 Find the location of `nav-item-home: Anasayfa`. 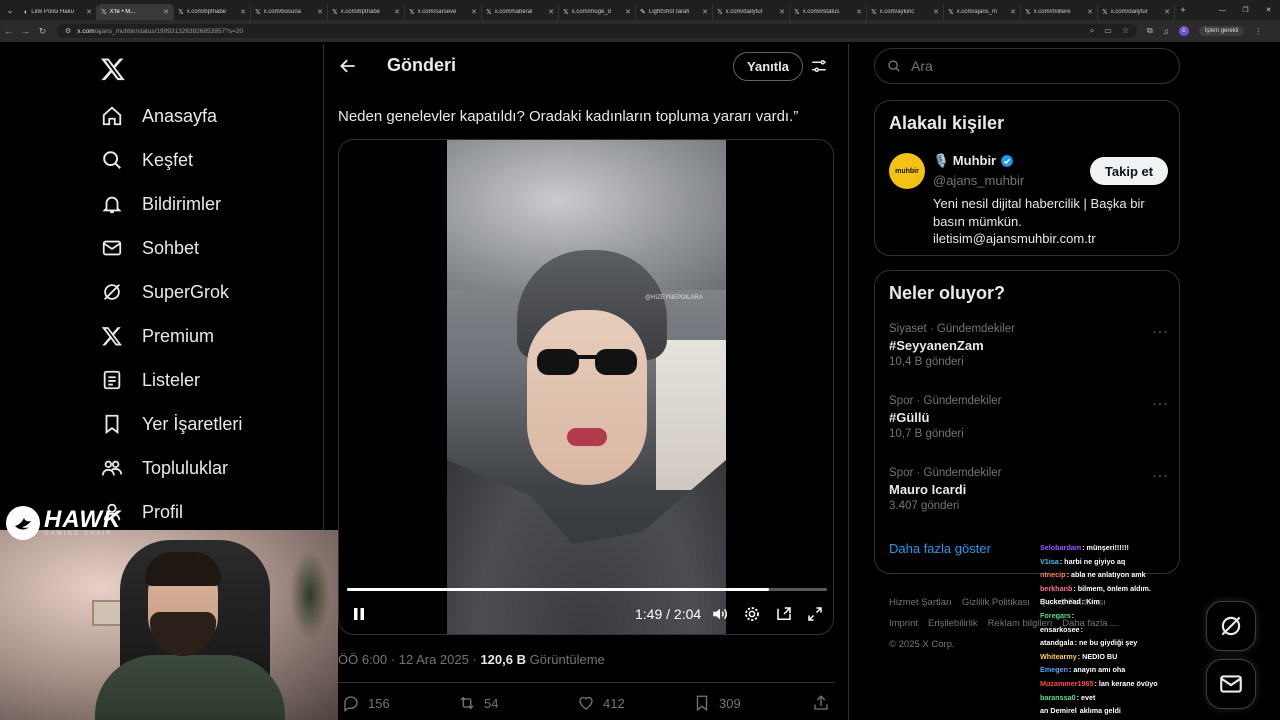

nav-item-home: Anasayfa is located at coordinates (158, 116).